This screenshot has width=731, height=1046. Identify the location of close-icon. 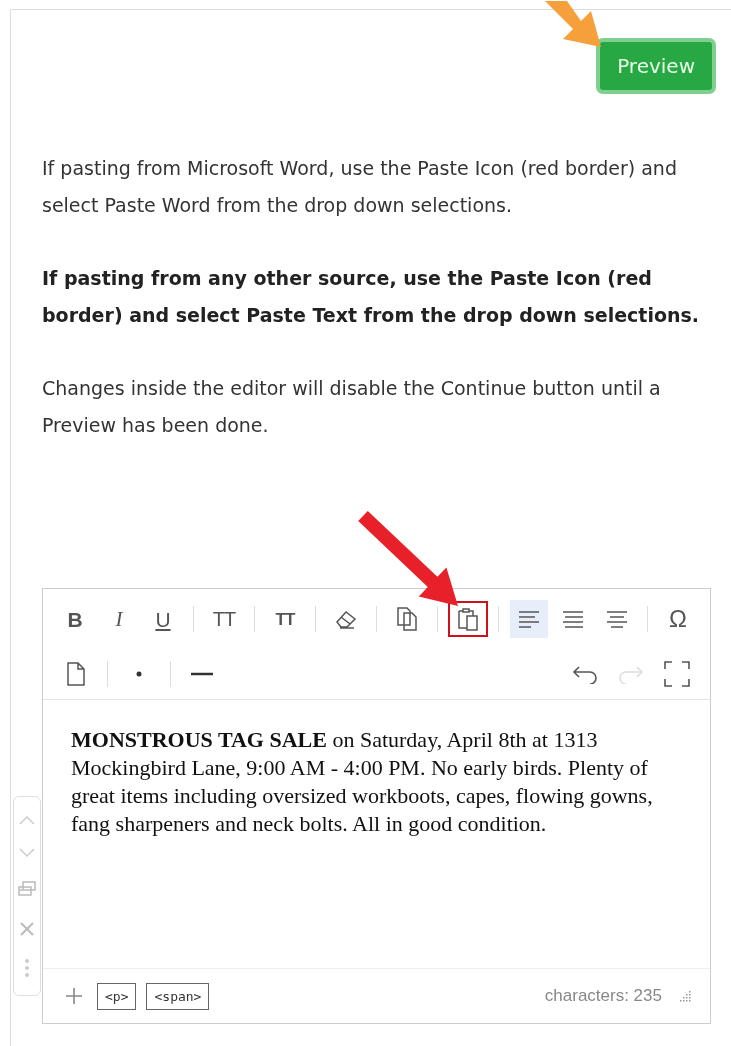
(27, 928).